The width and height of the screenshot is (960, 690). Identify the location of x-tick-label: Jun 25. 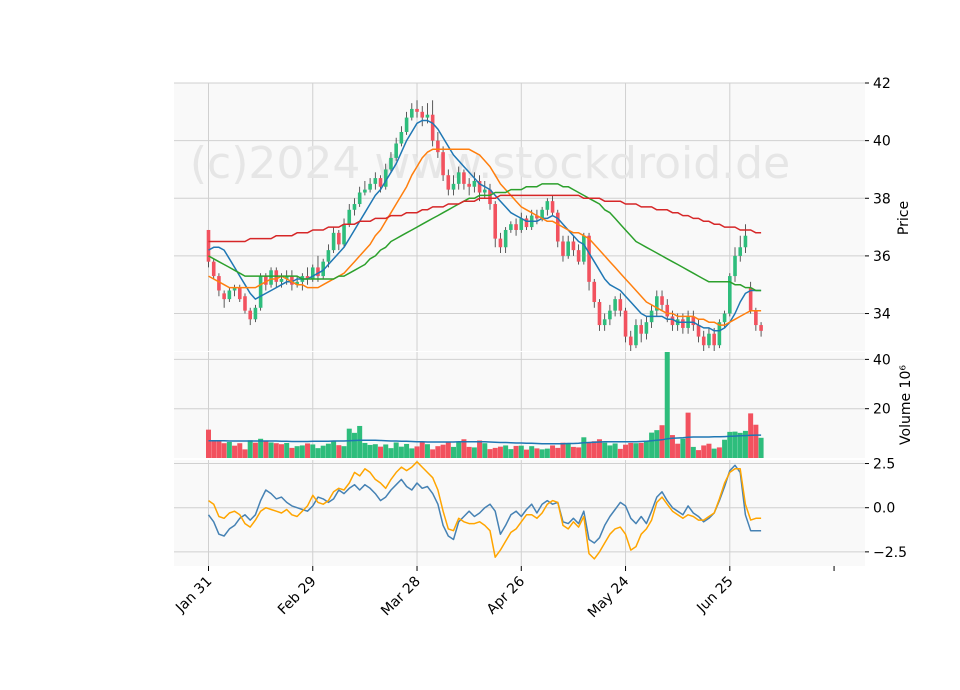
(714, 595).